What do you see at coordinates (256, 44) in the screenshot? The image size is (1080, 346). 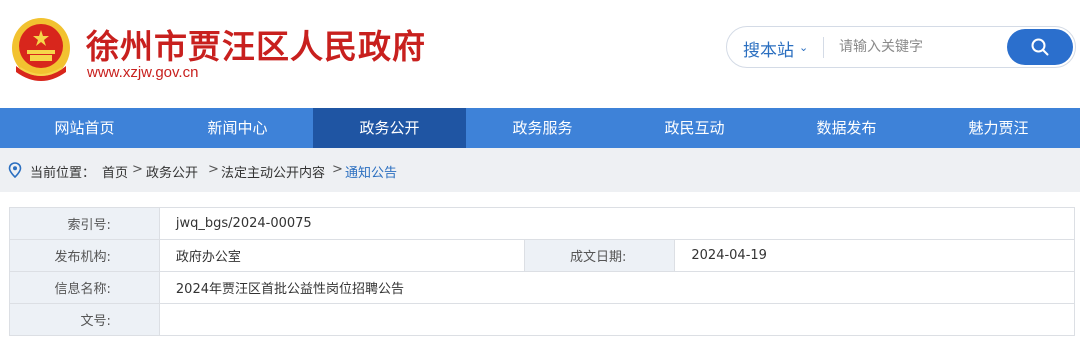 I see `site-title: 徐州市贾汪区人民政府` at bounding box center [256, 44].